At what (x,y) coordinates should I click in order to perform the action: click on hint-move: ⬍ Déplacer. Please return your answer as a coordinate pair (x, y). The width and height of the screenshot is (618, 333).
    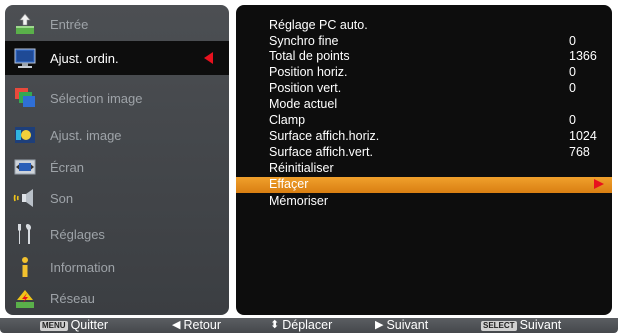
    Looking at the image, I should click on (301, 325).